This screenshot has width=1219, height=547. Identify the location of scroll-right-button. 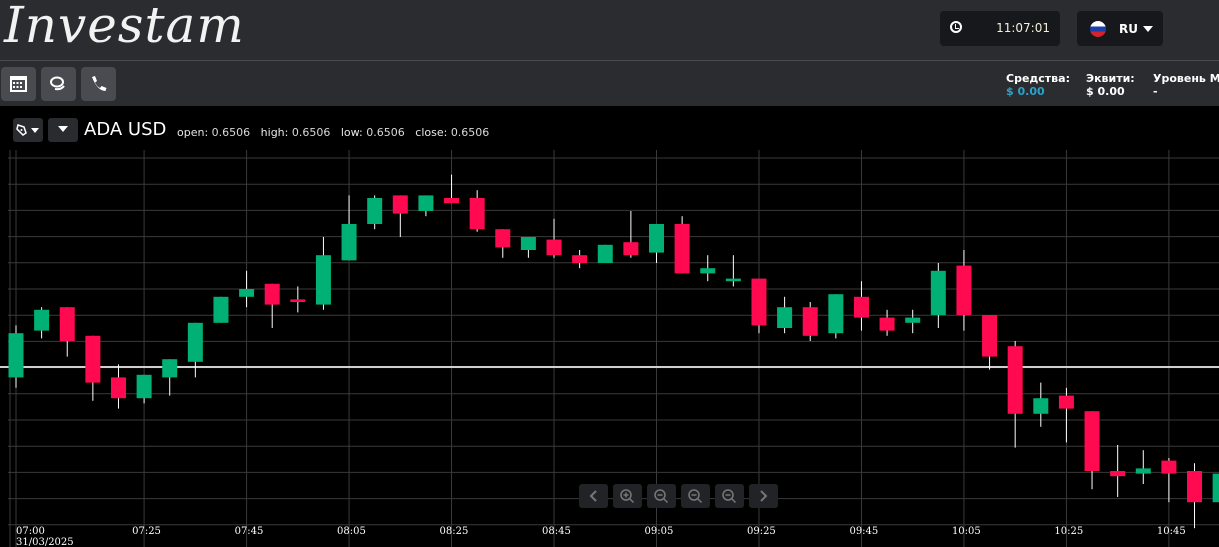
(763, 496).